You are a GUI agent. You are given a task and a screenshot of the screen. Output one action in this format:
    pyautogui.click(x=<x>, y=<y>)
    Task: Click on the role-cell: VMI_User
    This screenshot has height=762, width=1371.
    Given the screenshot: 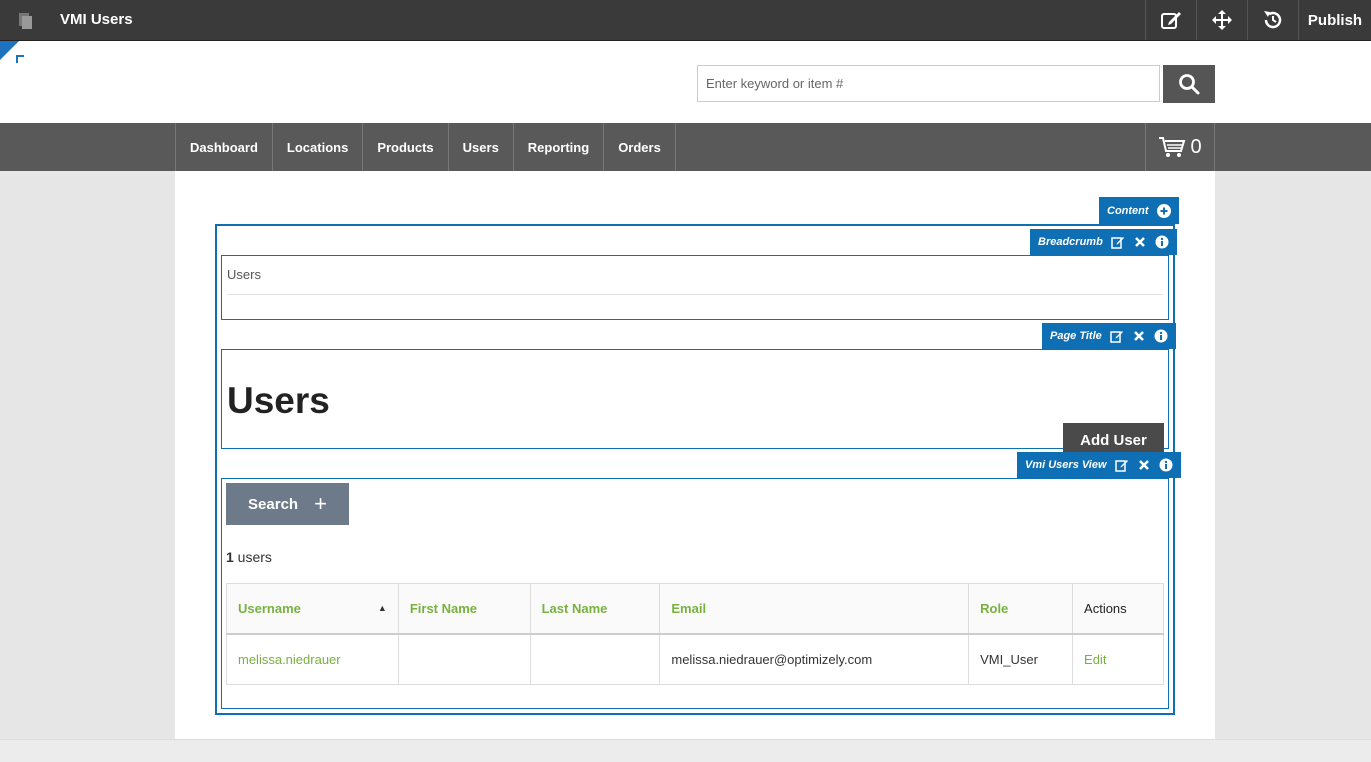 What is the action you would take?
    pyautogui.click(x=1021, y=659)
    